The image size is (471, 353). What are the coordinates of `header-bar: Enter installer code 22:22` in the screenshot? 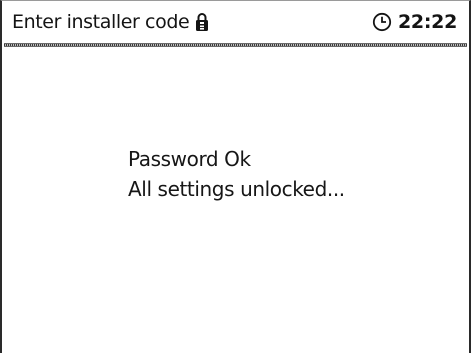 It's located at (235, 22).